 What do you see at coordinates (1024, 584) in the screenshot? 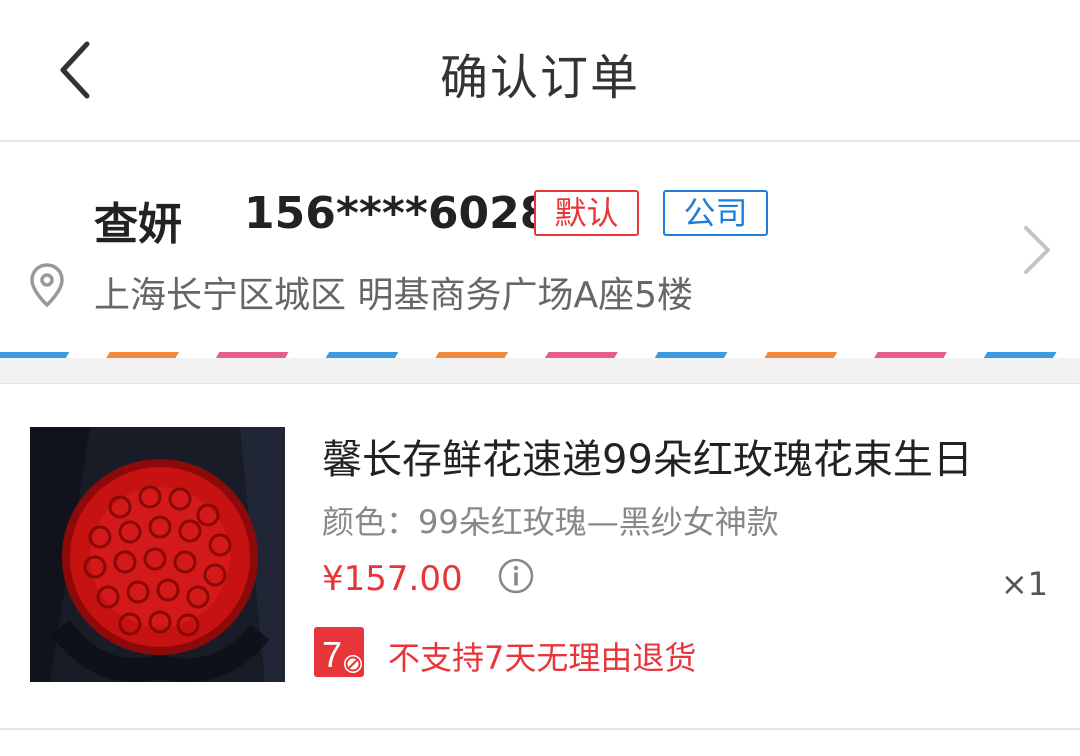
I see `quantity: ×1` at bounding box center [1024, 584].